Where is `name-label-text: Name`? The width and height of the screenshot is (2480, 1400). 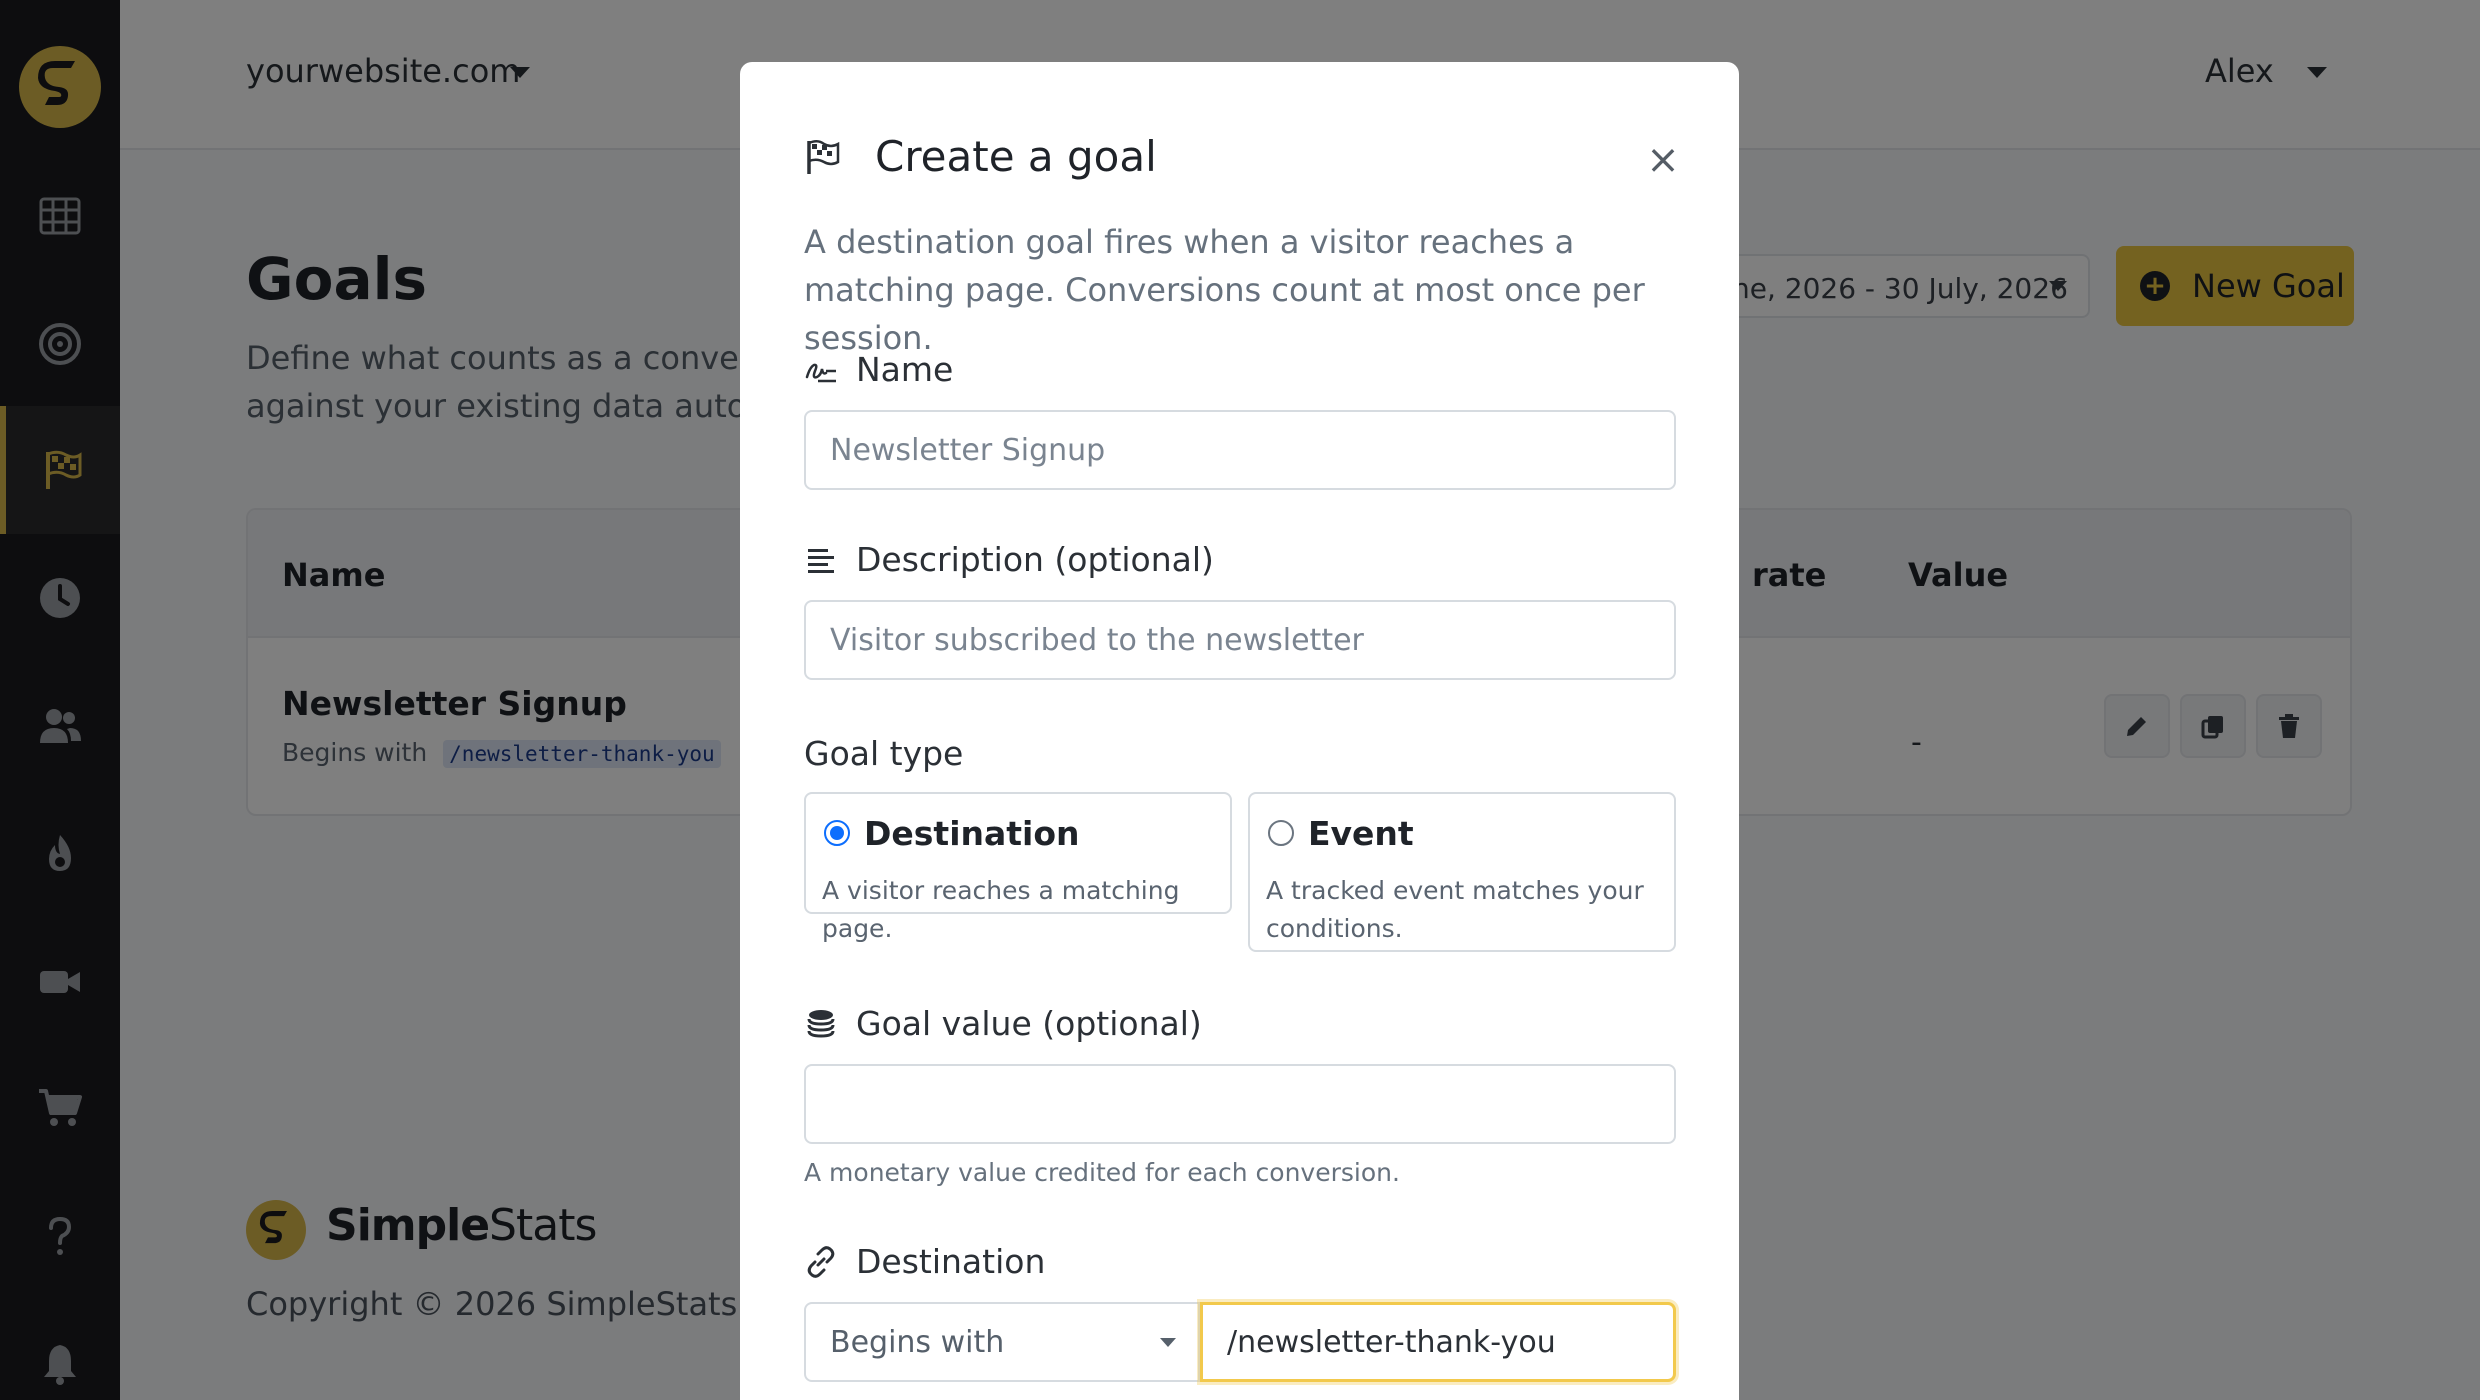 name-label-text: Name is located at coordinates (905, 369).